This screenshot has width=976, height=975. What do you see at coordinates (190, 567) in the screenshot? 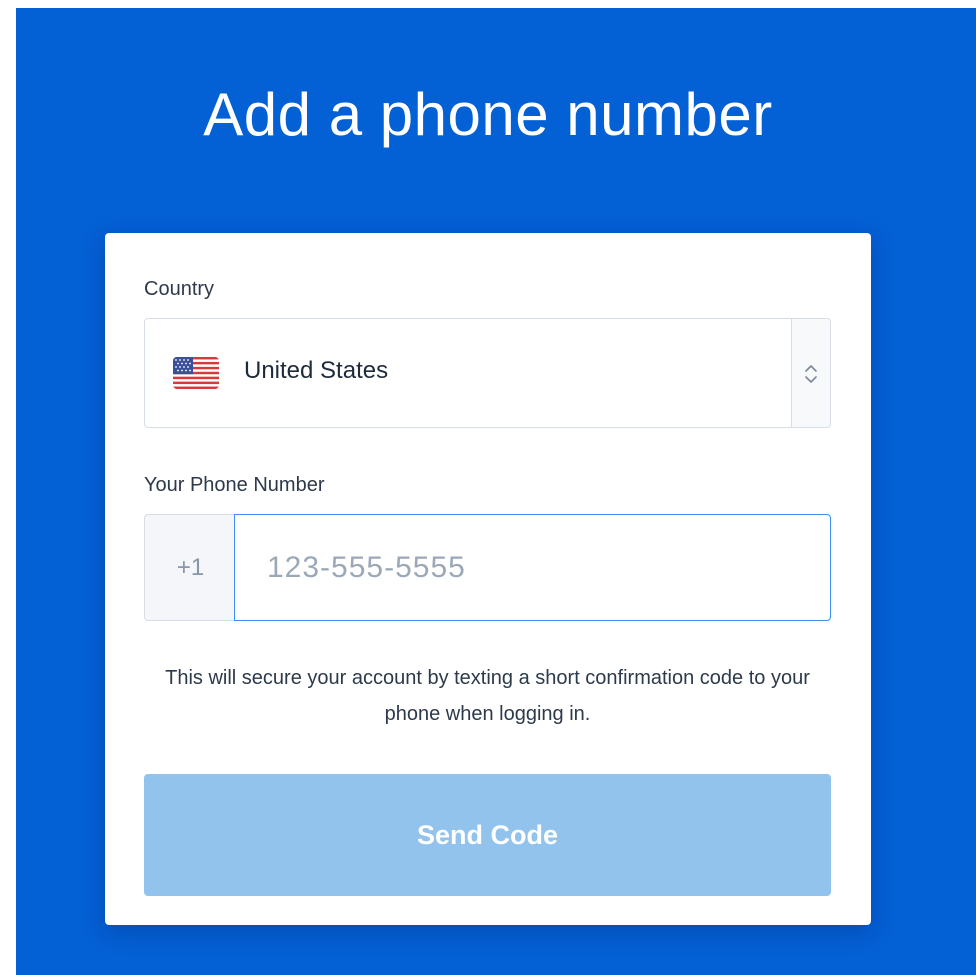
I see `country-code-prefix: +1` at bounding box center [190, 567].